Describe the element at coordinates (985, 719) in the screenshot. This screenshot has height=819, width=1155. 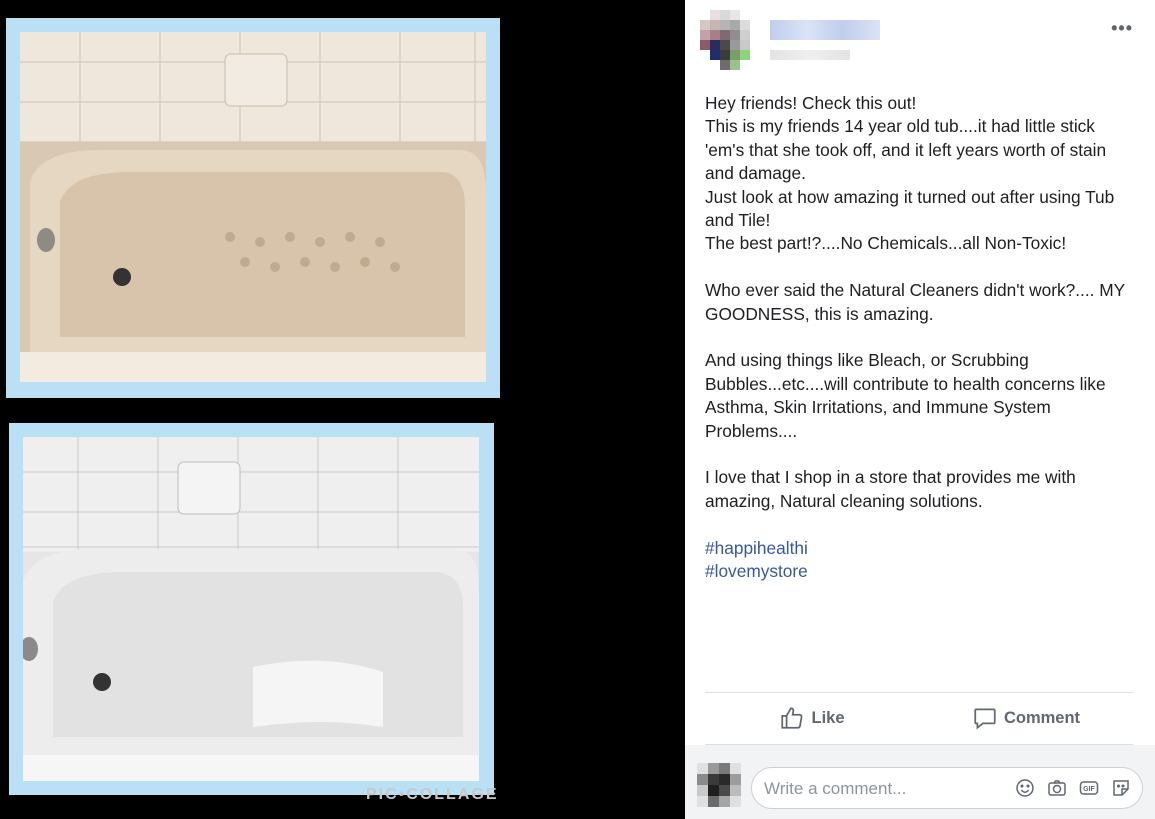
I see `speech-bubble-icon` at that location.